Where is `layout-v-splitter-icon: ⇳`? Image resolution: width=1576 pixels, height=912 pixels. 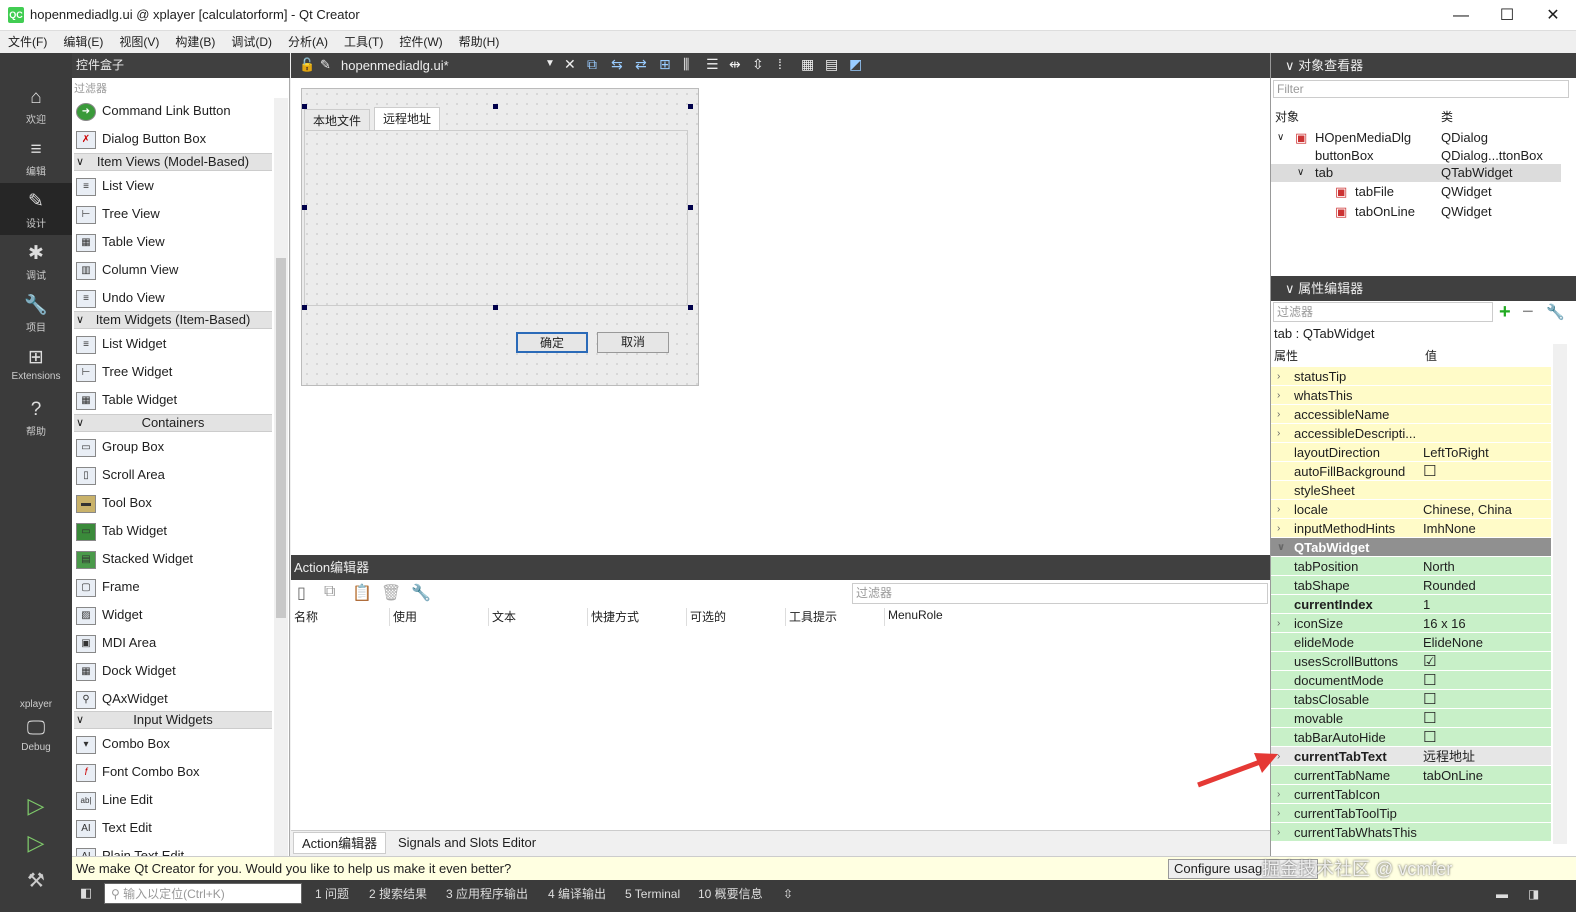
layout-v-splitter-icon: ⇳ is located at coordinates (758, 64).